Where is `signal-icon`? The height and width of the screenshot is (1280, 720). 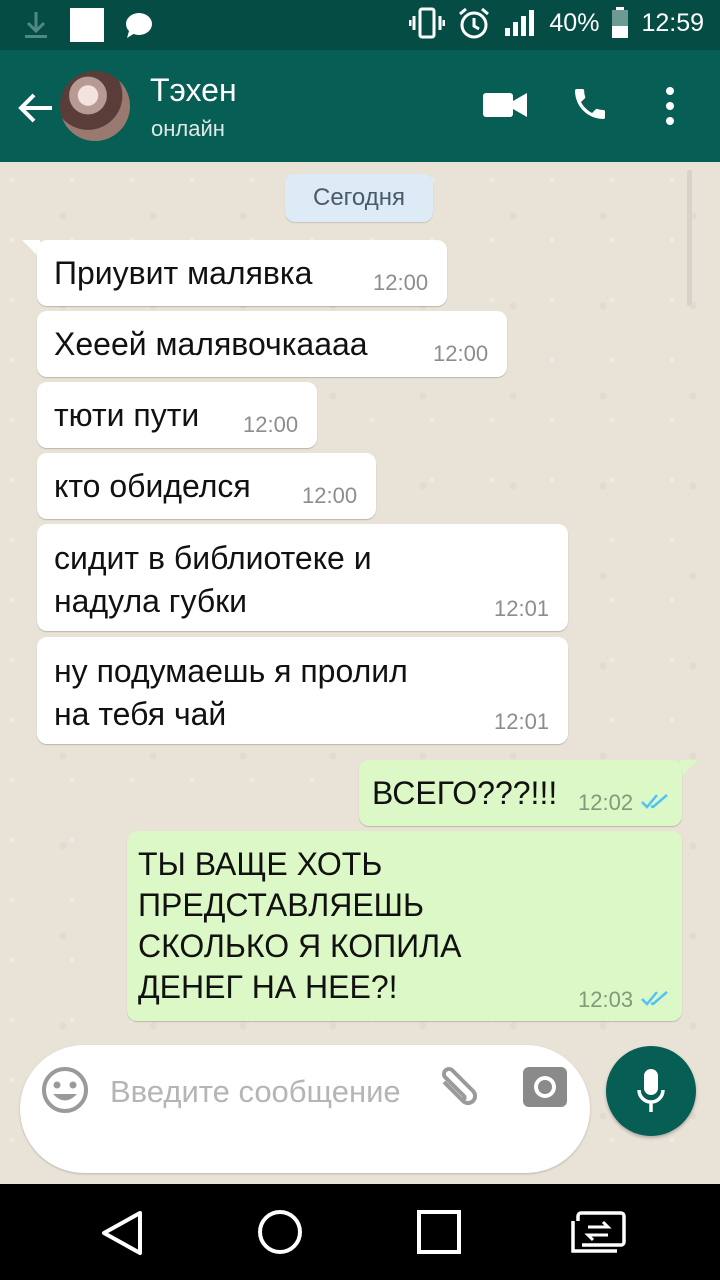 signal-icon is located at coordinates (520, 23).